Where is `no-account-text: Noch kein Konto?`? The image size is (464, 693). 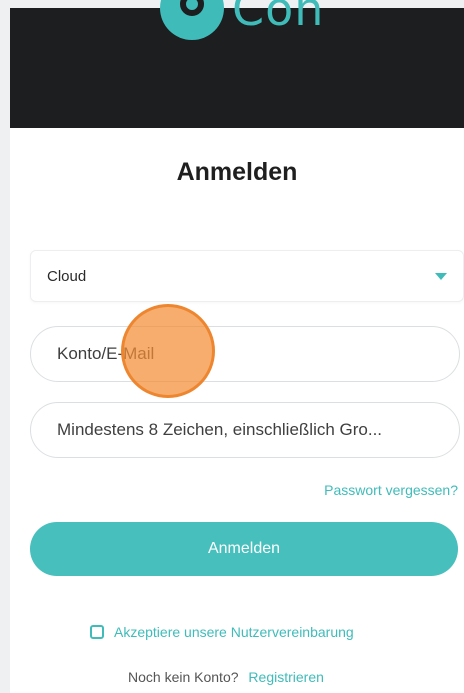 no-account-text: Noch kein Konto? is located at coordinates (183, 677).